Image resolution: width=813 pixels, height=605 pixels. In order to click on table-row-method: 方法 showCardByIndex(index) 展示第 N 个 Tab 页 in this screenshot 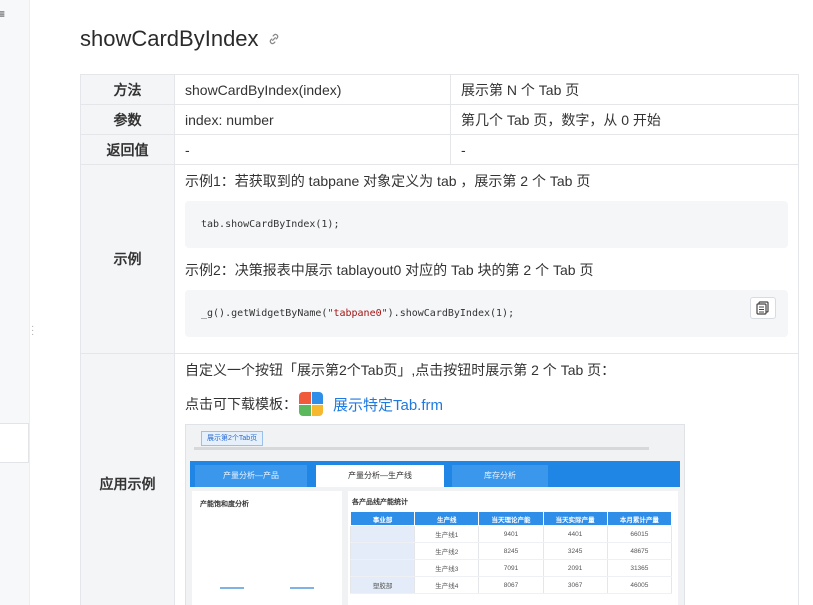, I will do `click(439, 89)`.